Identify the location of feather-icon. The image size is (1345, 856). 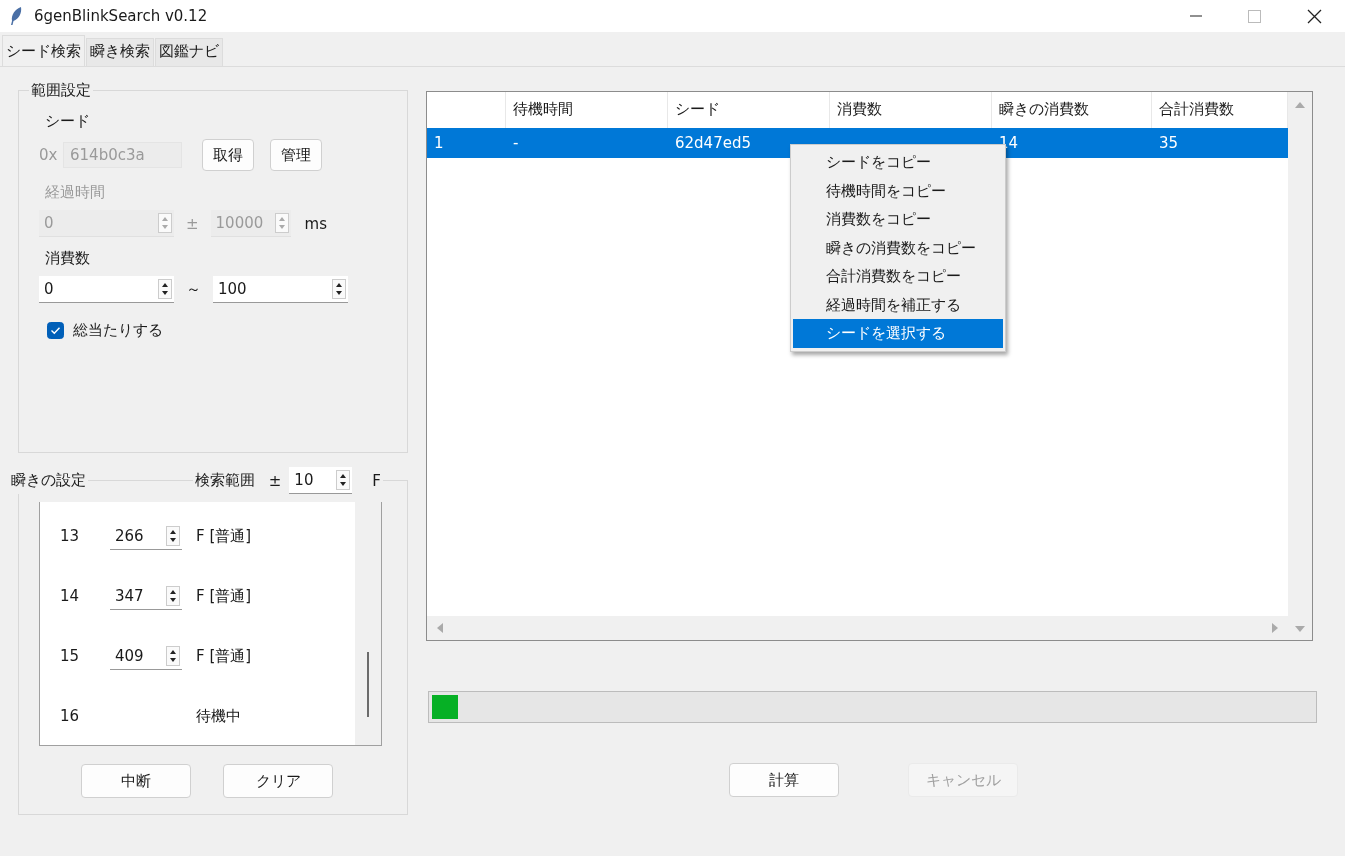
(16, 16).